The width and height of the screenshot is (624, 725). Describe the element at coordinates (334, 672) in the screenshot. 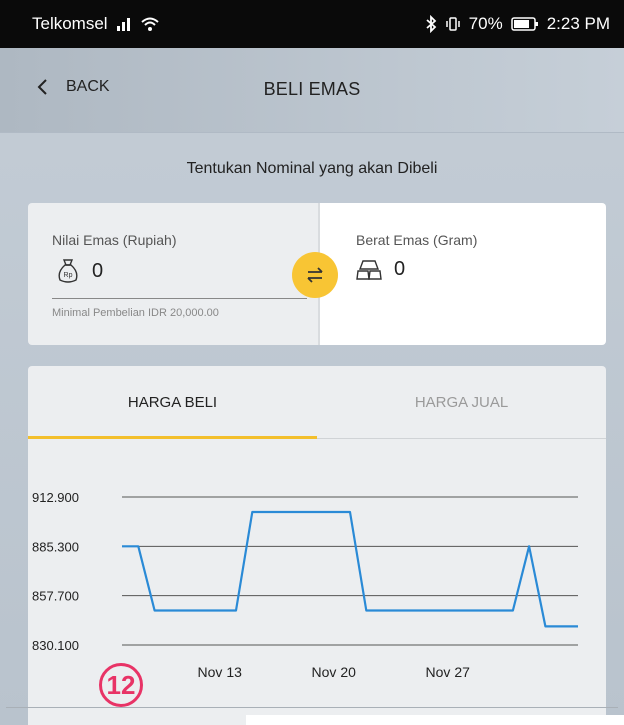

I see `x-tick-label: Nov 20` at that location.